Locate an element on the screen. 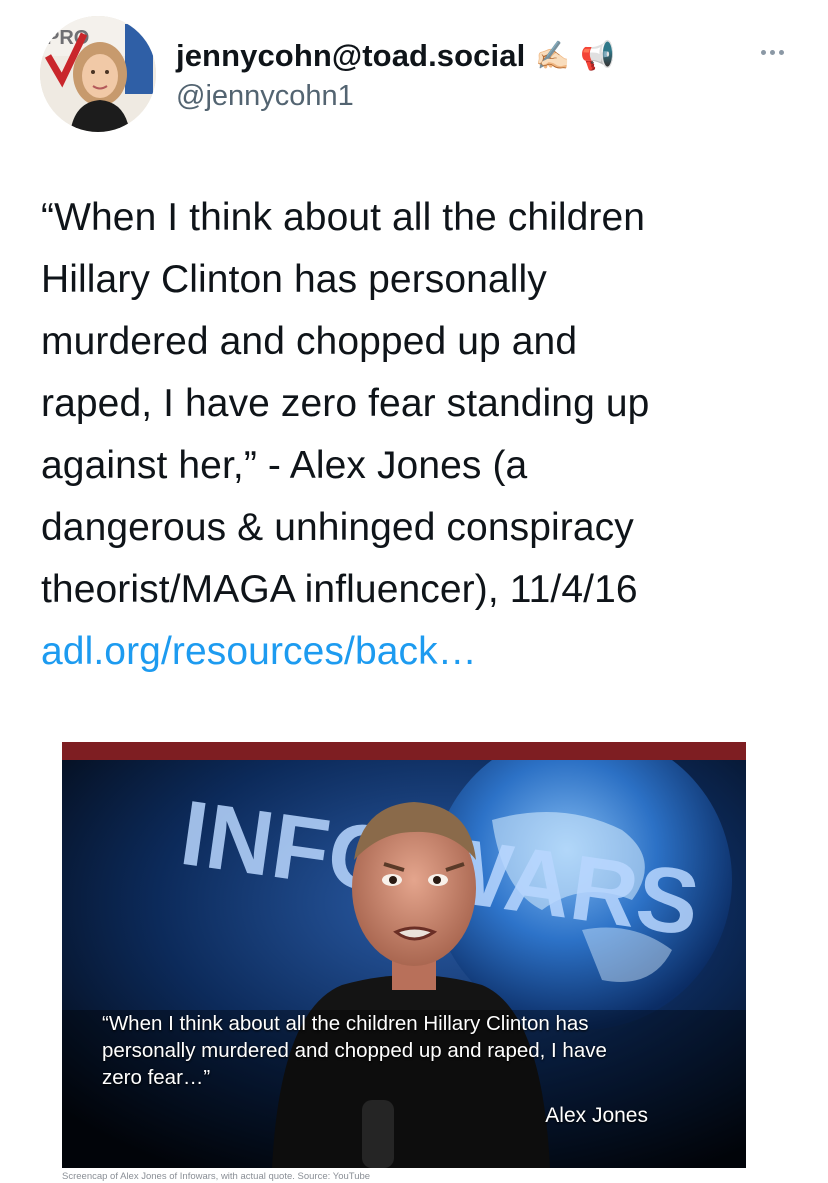 This screenshot has height=1183, width=828. tweet-text-line: dangerous & unhinged conspiracy is located at coordinates (337, 527).